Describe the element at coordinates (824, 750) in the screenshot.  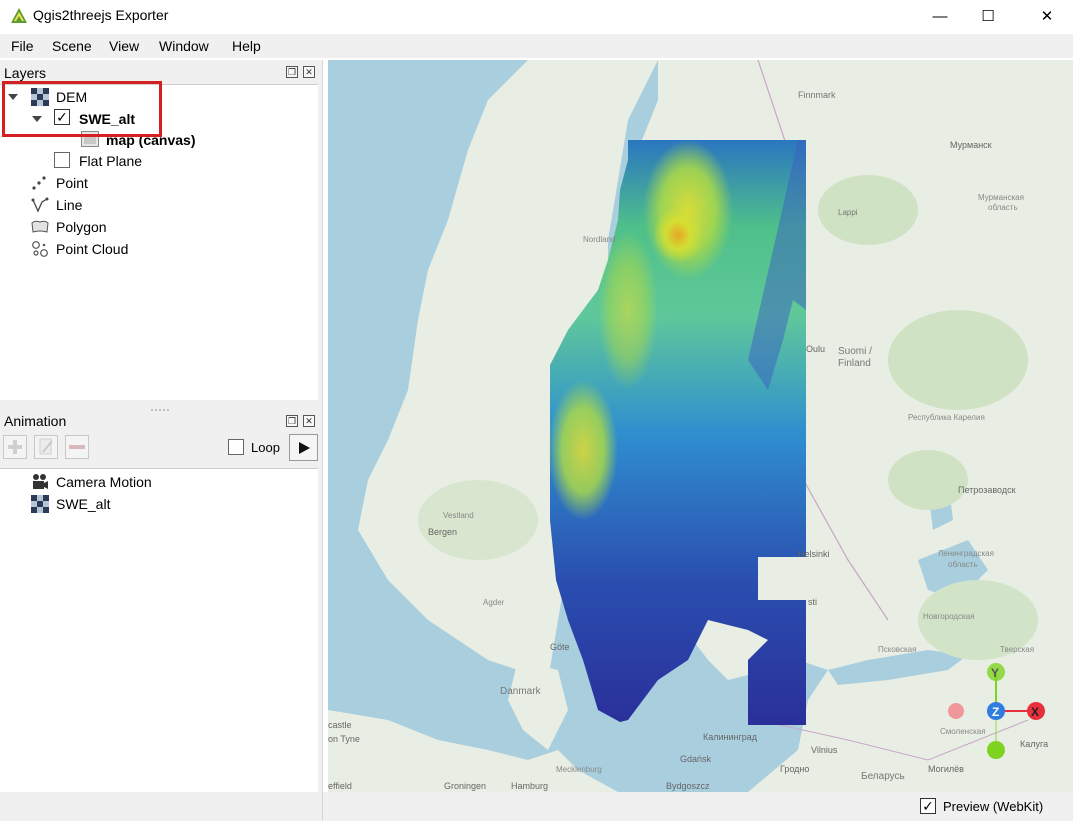
I see `map-label-vilnius: Vilnius` at that location.